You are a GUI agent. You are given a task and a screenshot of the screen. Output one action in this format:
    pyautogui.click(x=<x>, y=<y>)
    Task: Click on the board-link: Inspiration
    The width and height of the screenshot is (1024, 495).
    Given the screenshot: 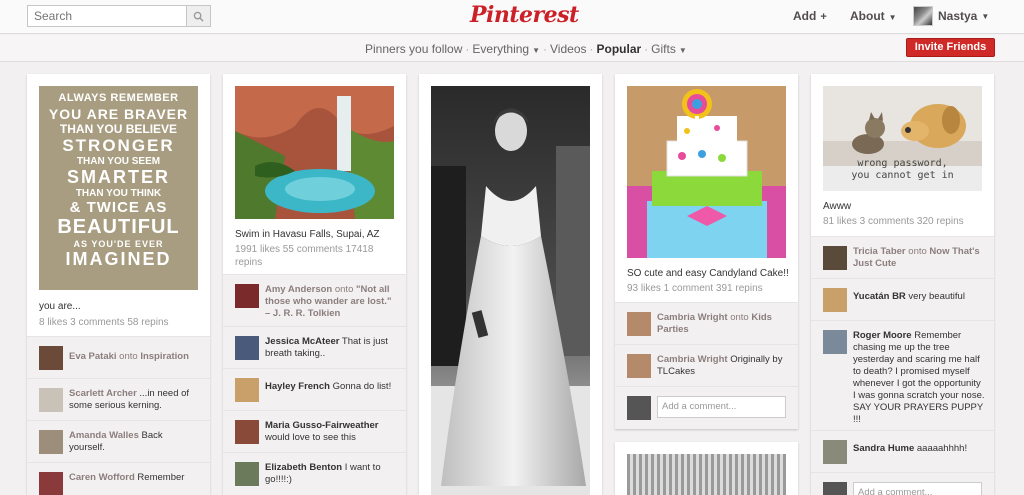 What is the action you would take?
    pyautogui.click(x=164, y=356)
    